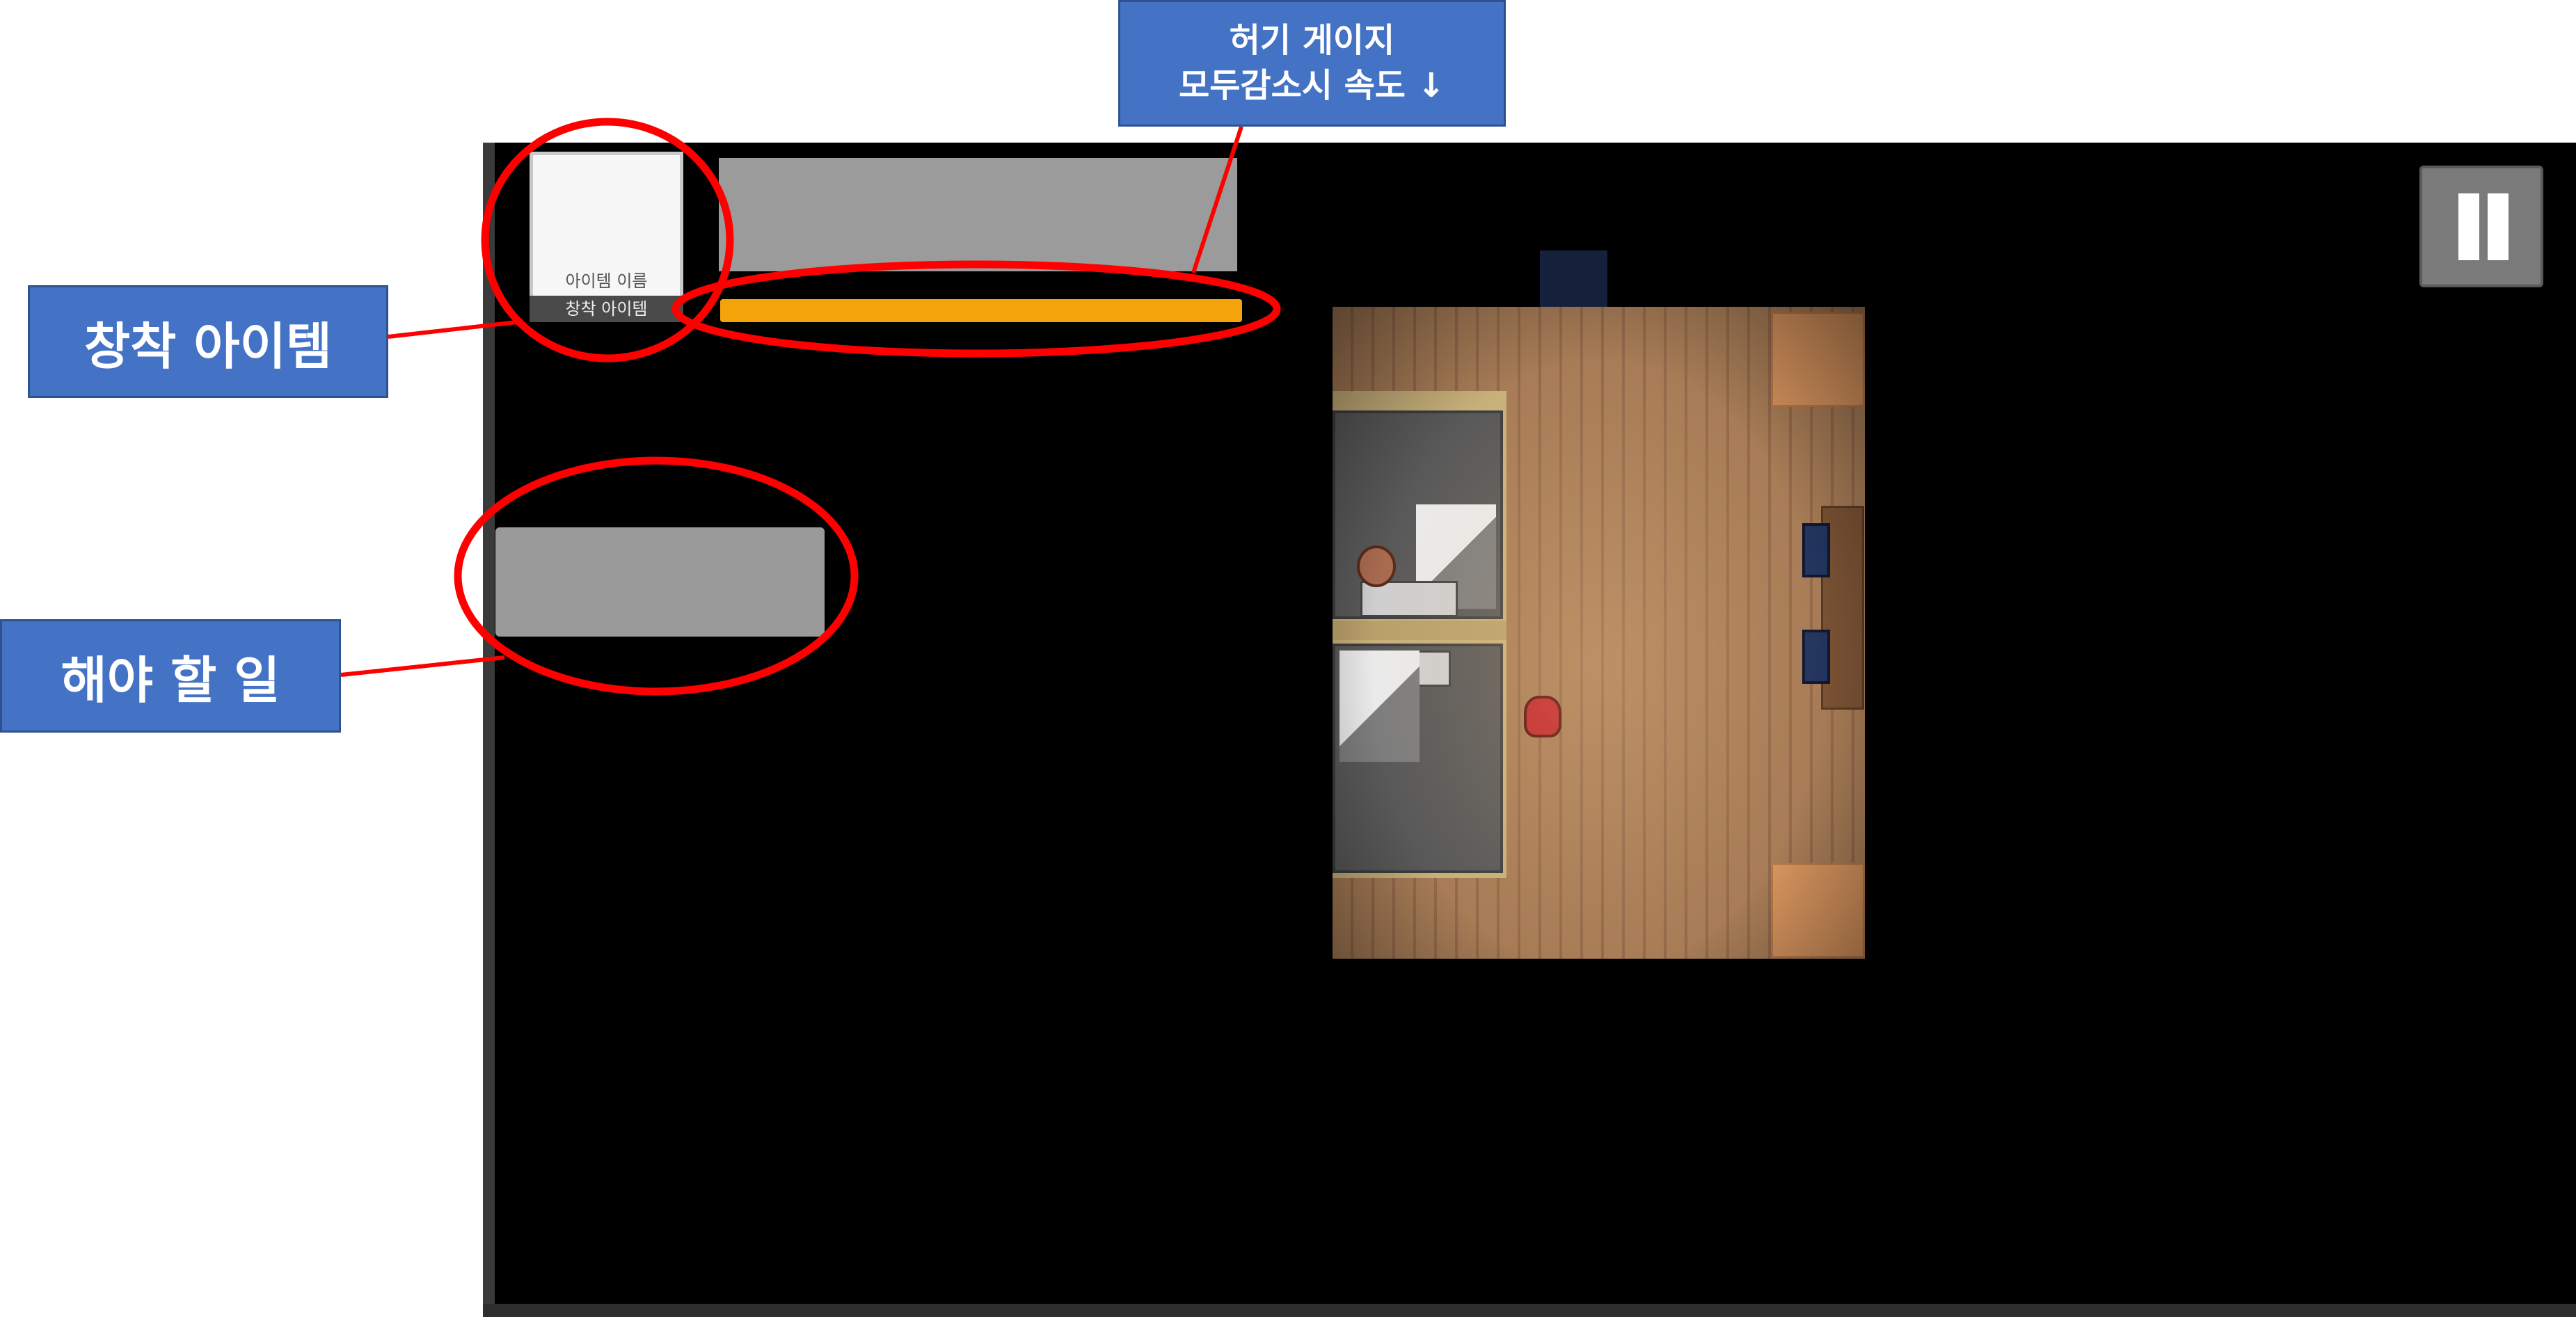  What do you see at coordinates (456, 329) in the screenshot?
I see `leader-equipped` at bounding box center [456, 329].